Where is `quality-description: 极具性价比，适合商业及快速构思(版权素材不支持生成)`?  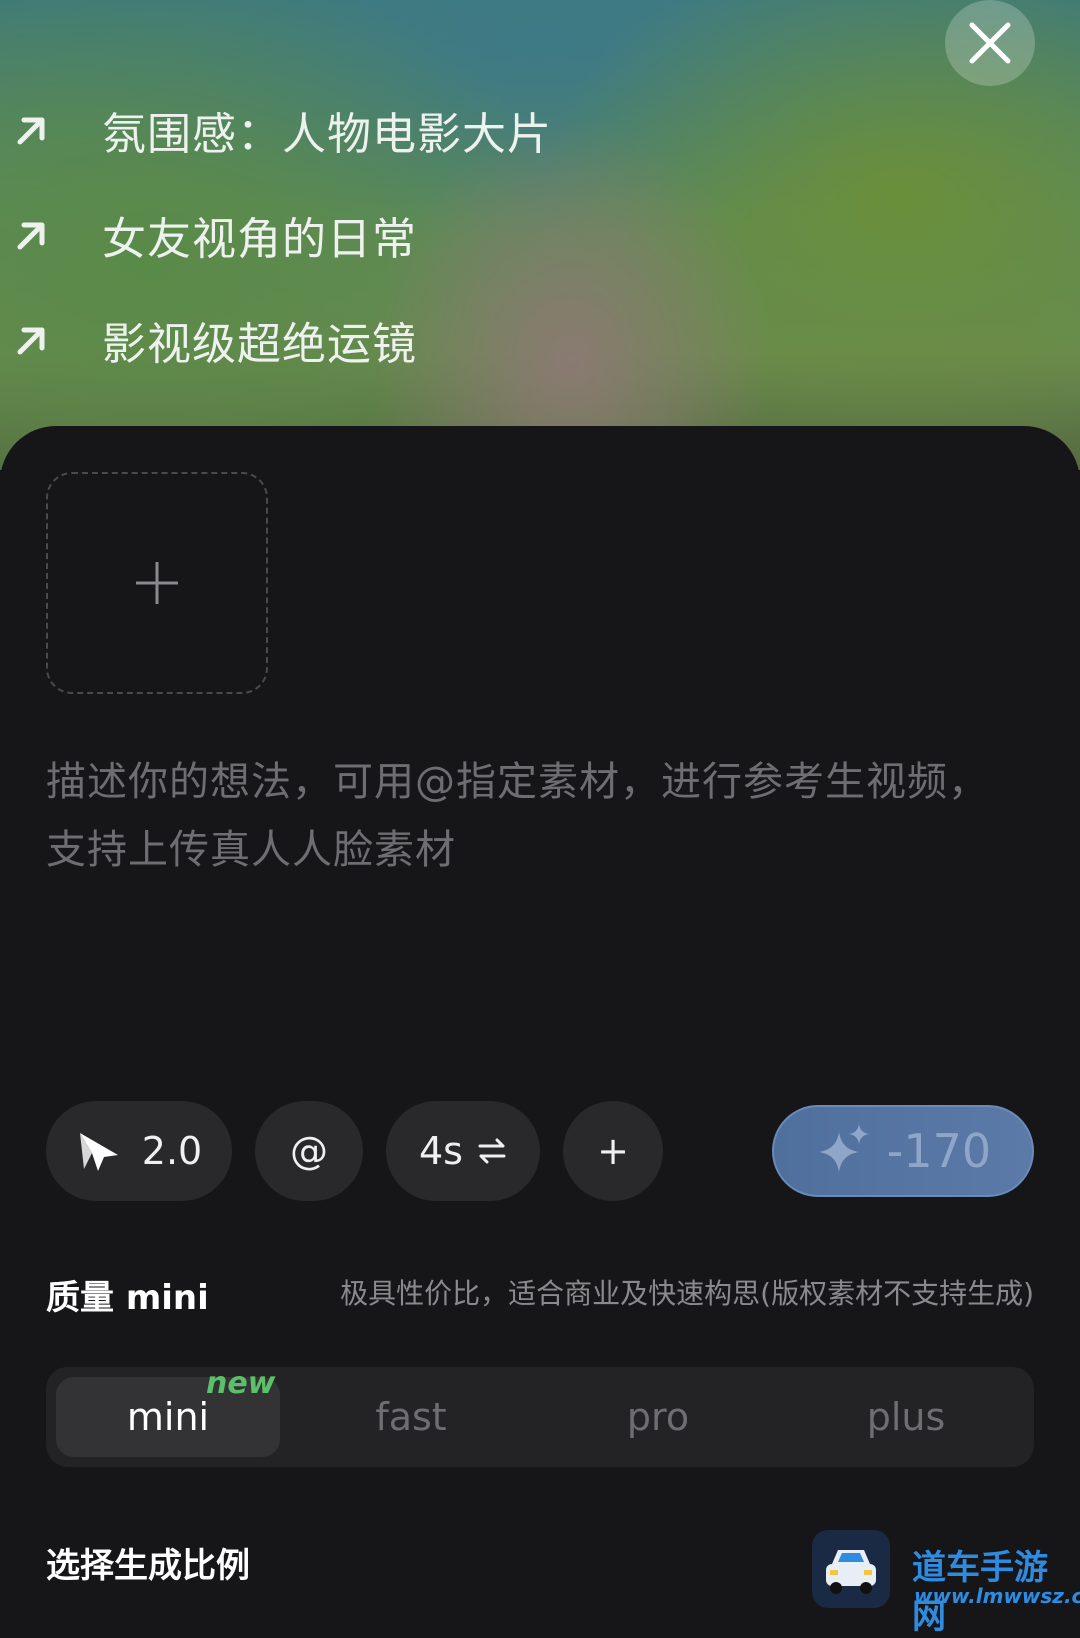
quality-description: 极具性价比，适合商业及快速构思(版权素材不支持生成) is located at coordinates (687, 1293).